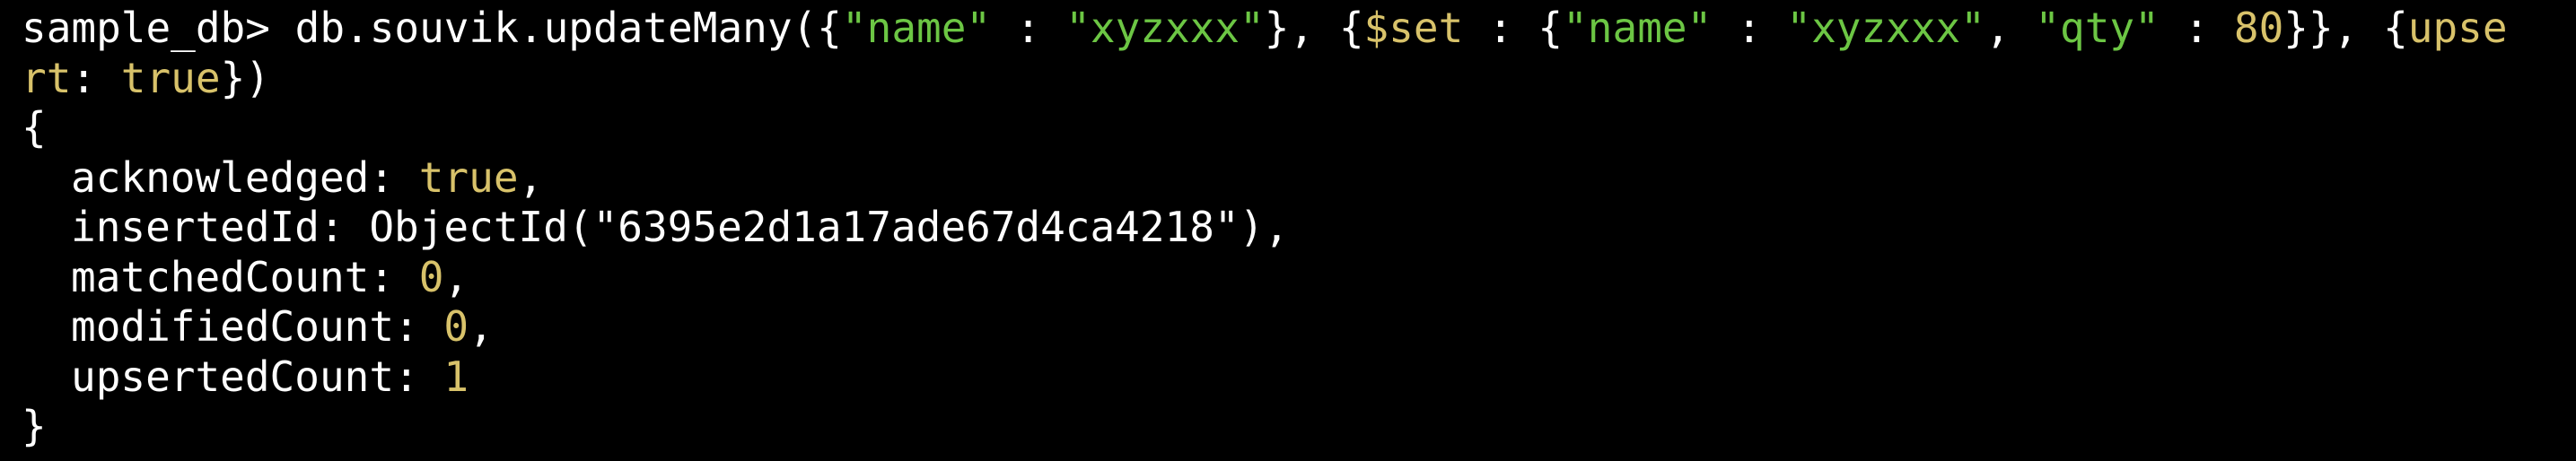  What do you see at coordinates (1299, 128) in the screenshot?
I see `result-open-brace: {` at bounding box center [1299, 128].